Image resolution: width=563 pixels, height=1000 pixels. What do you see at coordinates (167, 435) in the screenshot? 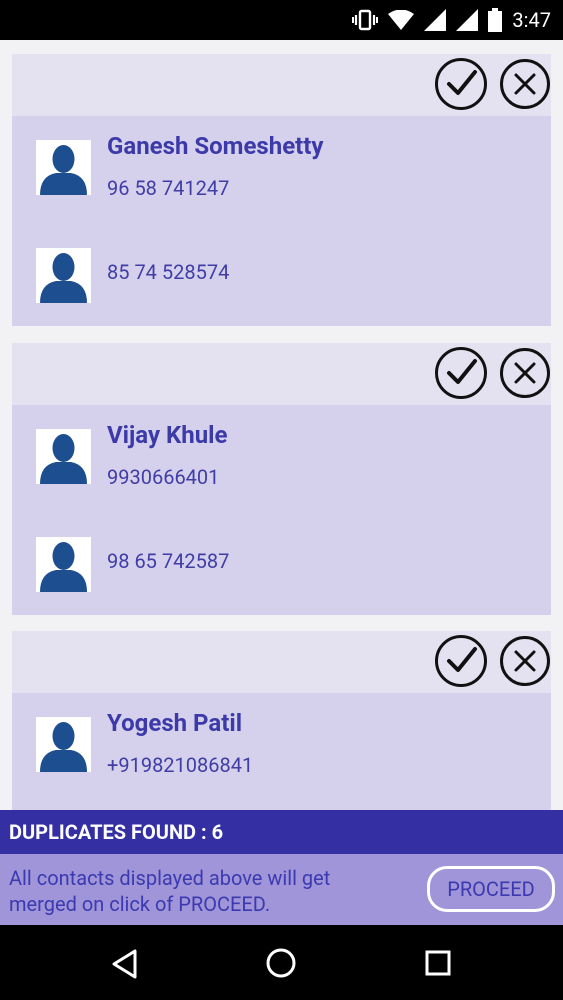
I see `contact-name: Vijay Khule` at bounding box center [167, 435].